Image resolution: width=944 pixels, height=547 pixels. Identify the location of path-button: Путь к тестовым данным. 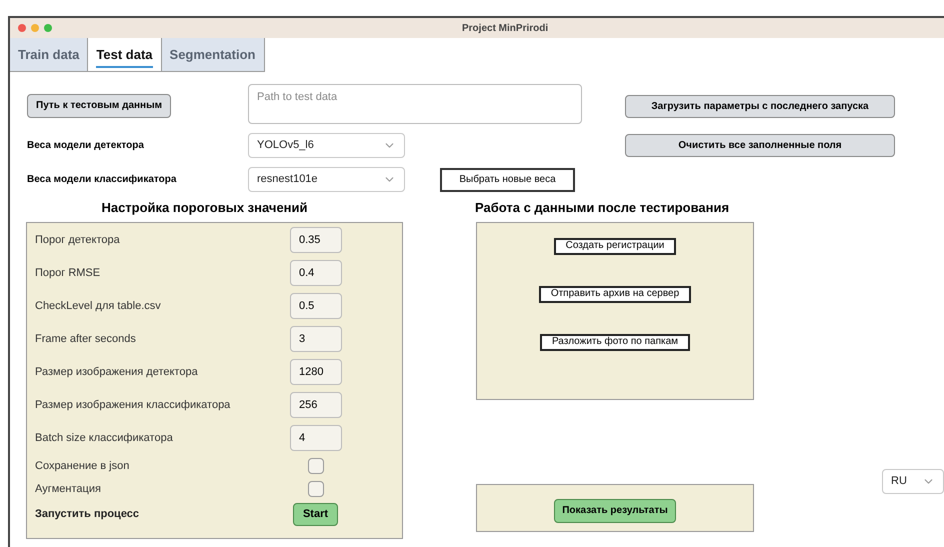
(99, 106).